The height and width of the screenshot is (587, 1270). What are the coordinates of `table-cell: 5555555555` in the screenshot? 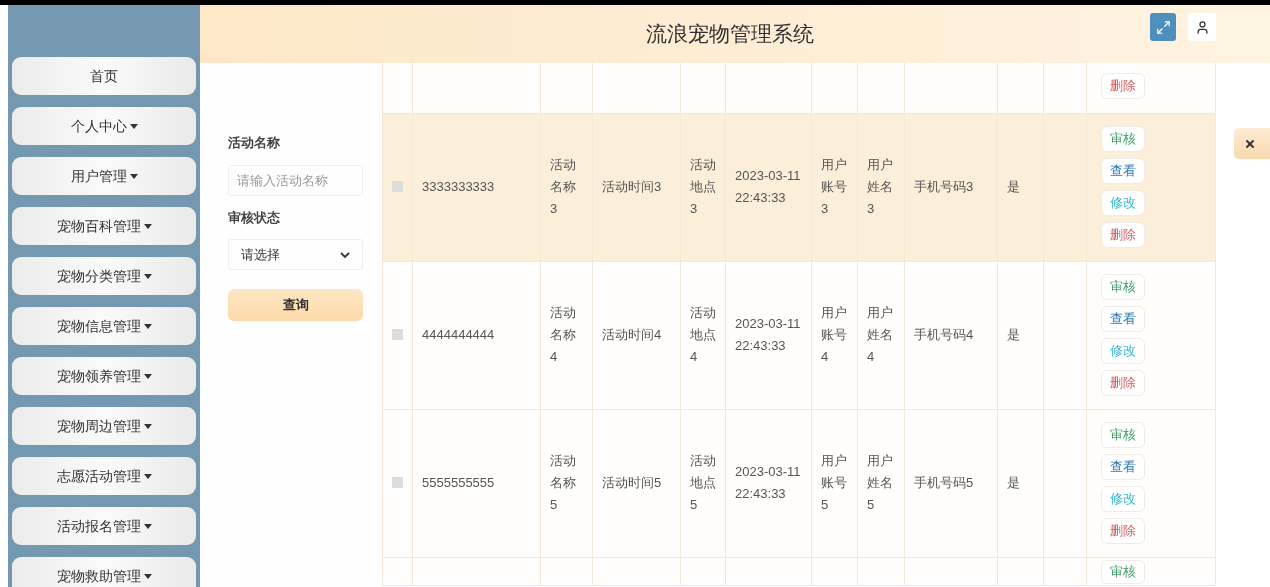 It's located at (458, 482).